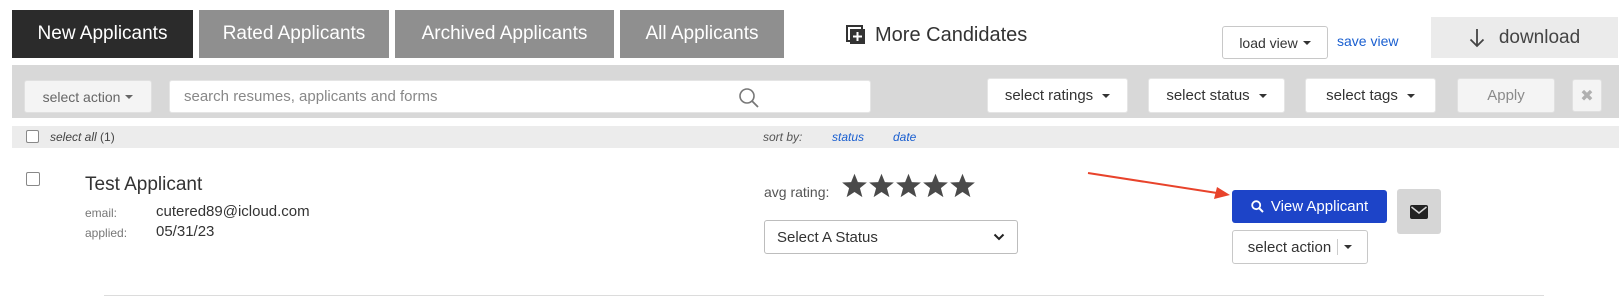  I want to click on save-view-link: save view, so click(1367, 41).